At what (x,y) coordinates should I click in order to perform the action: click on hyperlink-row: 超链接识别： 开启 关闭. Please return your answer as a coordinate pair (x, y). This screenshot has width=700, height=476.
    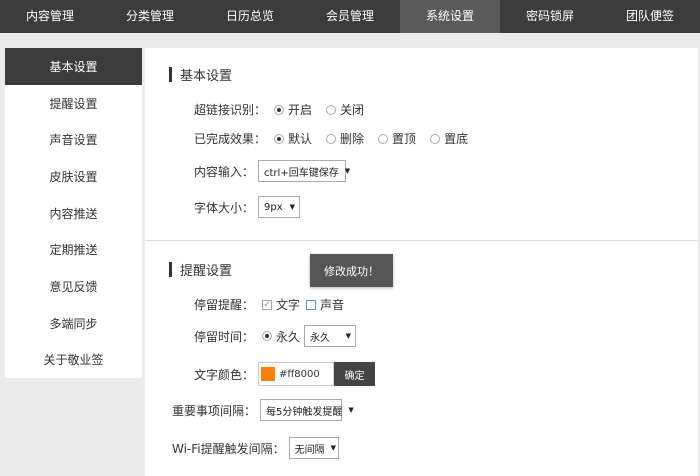
    Looking at the image, I should click on (282, 109).